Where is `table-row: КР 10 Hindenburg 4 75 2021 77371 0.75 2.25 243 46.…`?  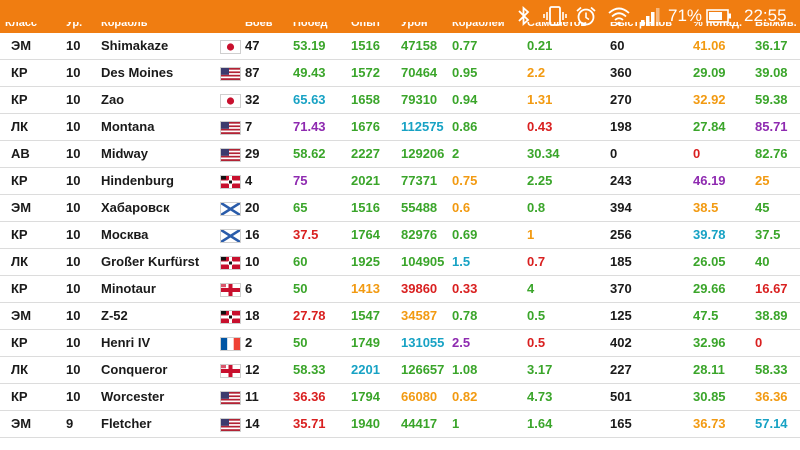 table-row: КР 10 Hindenburg 4 75 2021 77371 0.75 2.25 243 46.… is located at coordinates (400, 181).